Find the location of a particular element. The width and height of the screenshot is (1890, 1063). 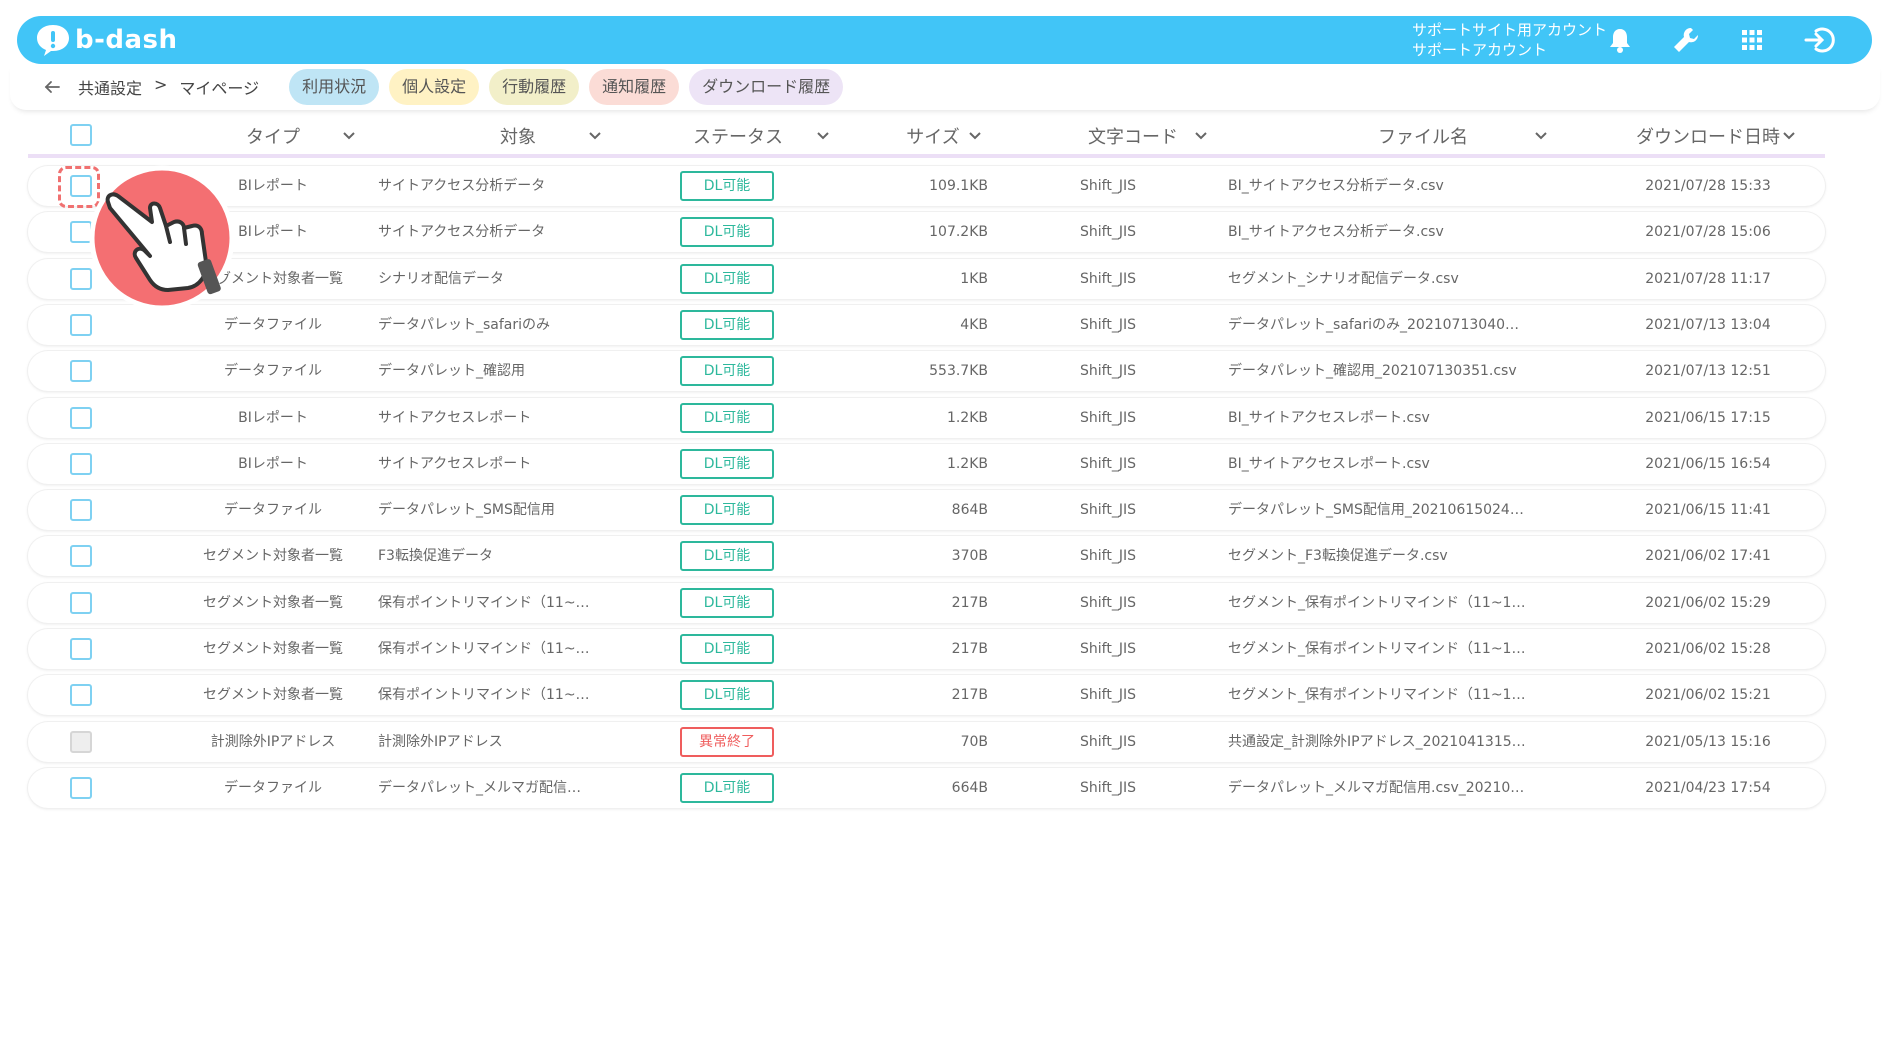

column-header-filename: ファイル名 is located at coordinates (1423, 136).